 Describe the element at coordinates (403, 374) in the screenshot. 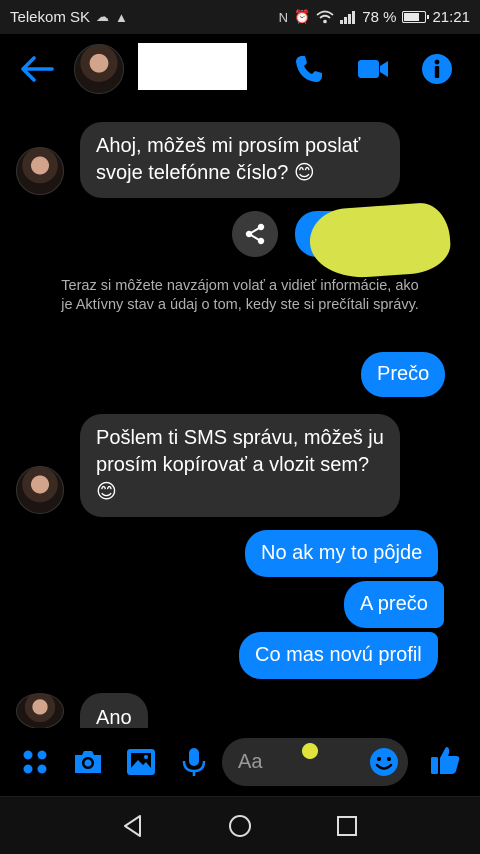

I see `outgoing-message: Prečo` at that location.